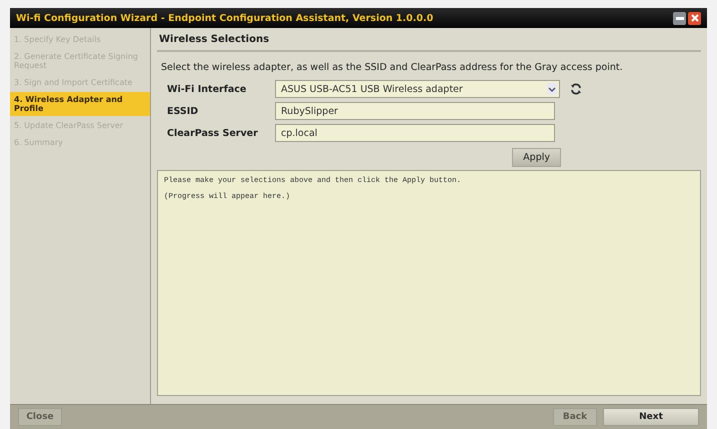  What do you see at coordinates (429, 40) in the screenshot?
I see `section-title: Wireless Selections` at bounding box center [429, 40].